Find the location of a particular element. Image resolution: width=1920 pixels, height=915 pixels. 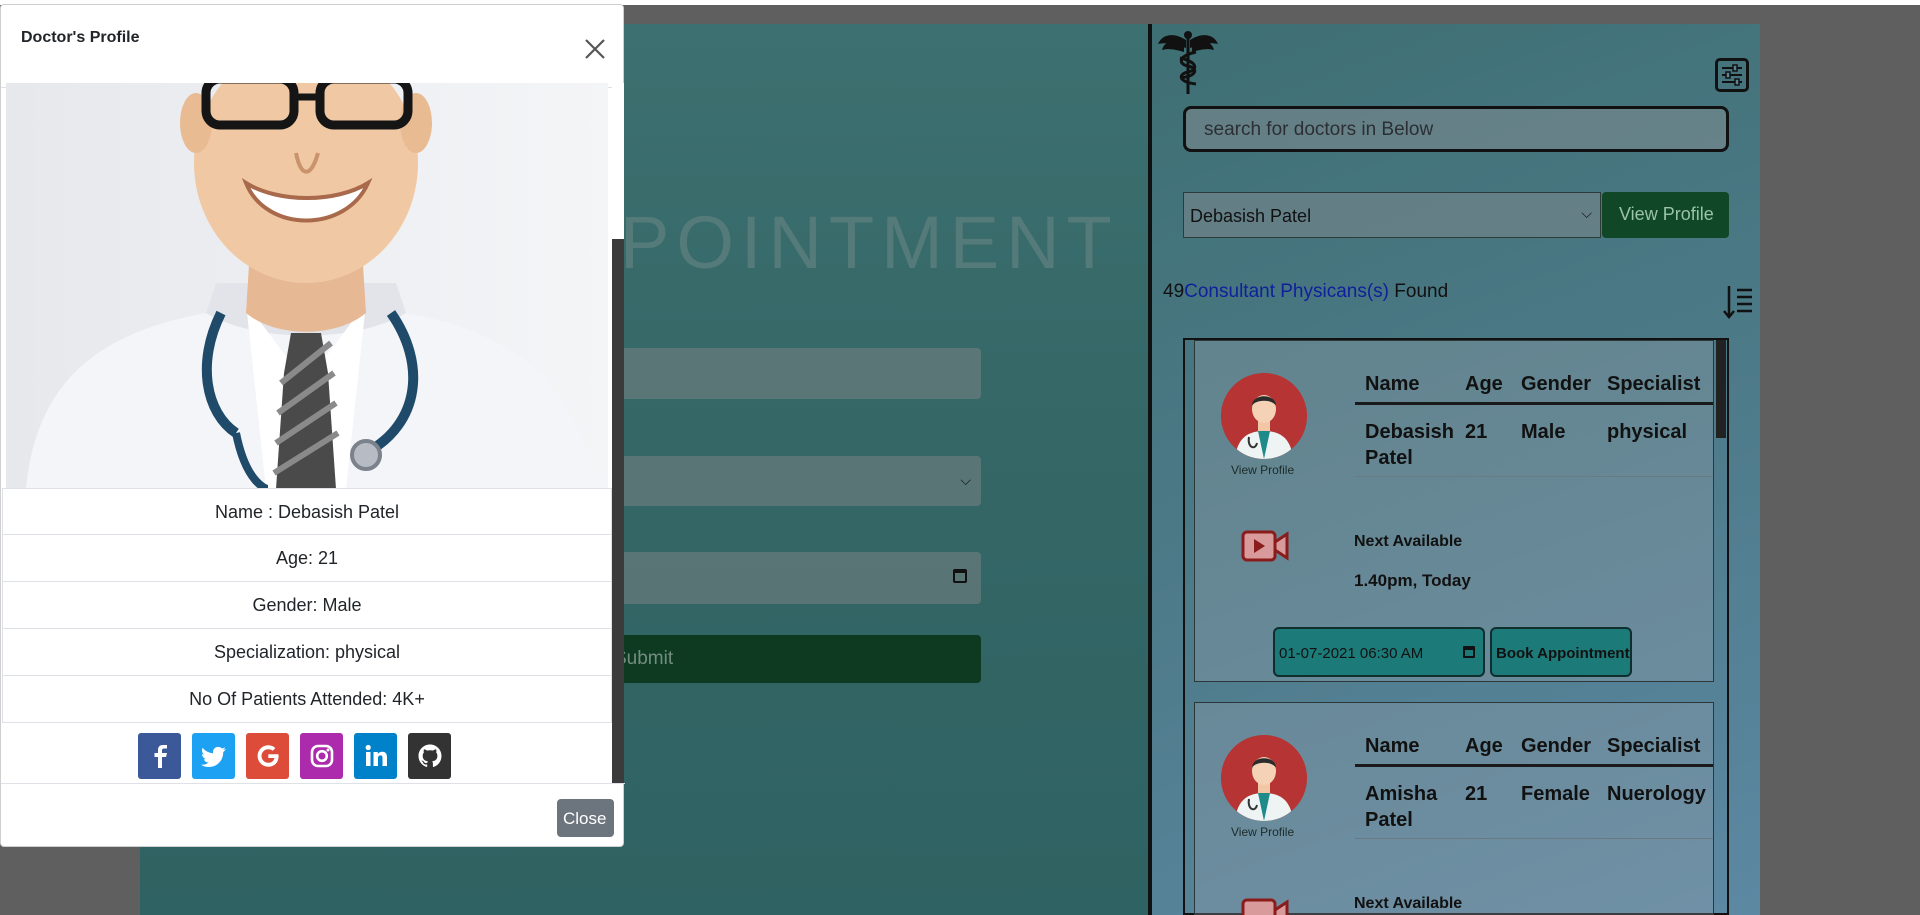

twitter-icon is located at coordinates (213, 756).